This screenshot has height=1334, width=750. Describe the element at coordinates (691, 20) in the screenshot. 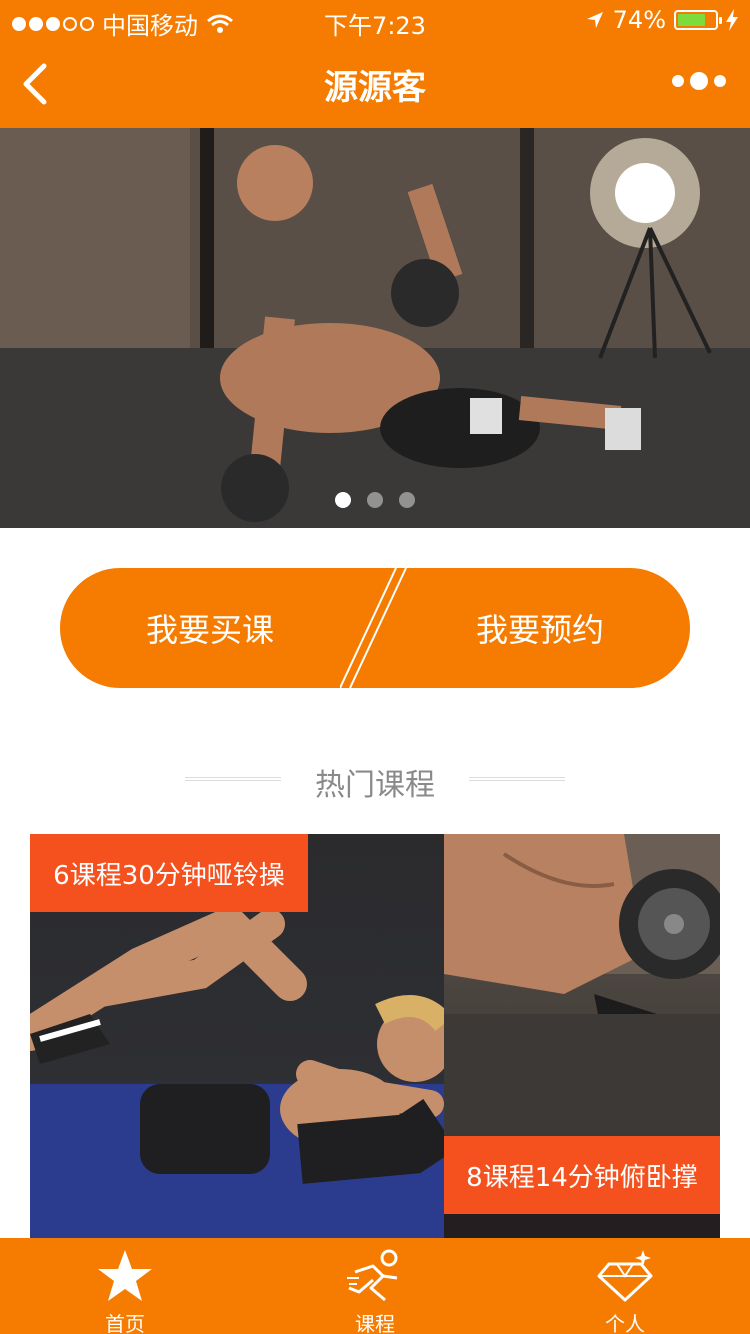

I see `battery-fill` at that location.